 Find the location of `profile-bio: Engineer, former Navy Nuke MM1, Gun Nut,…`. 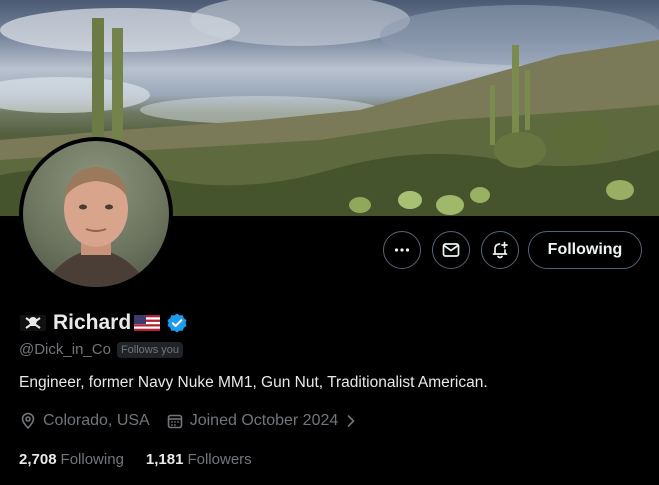

profile-bio: Engineer, former Navy Nuke MM1, Gun Nut,… is located at coordinates (253, 382).